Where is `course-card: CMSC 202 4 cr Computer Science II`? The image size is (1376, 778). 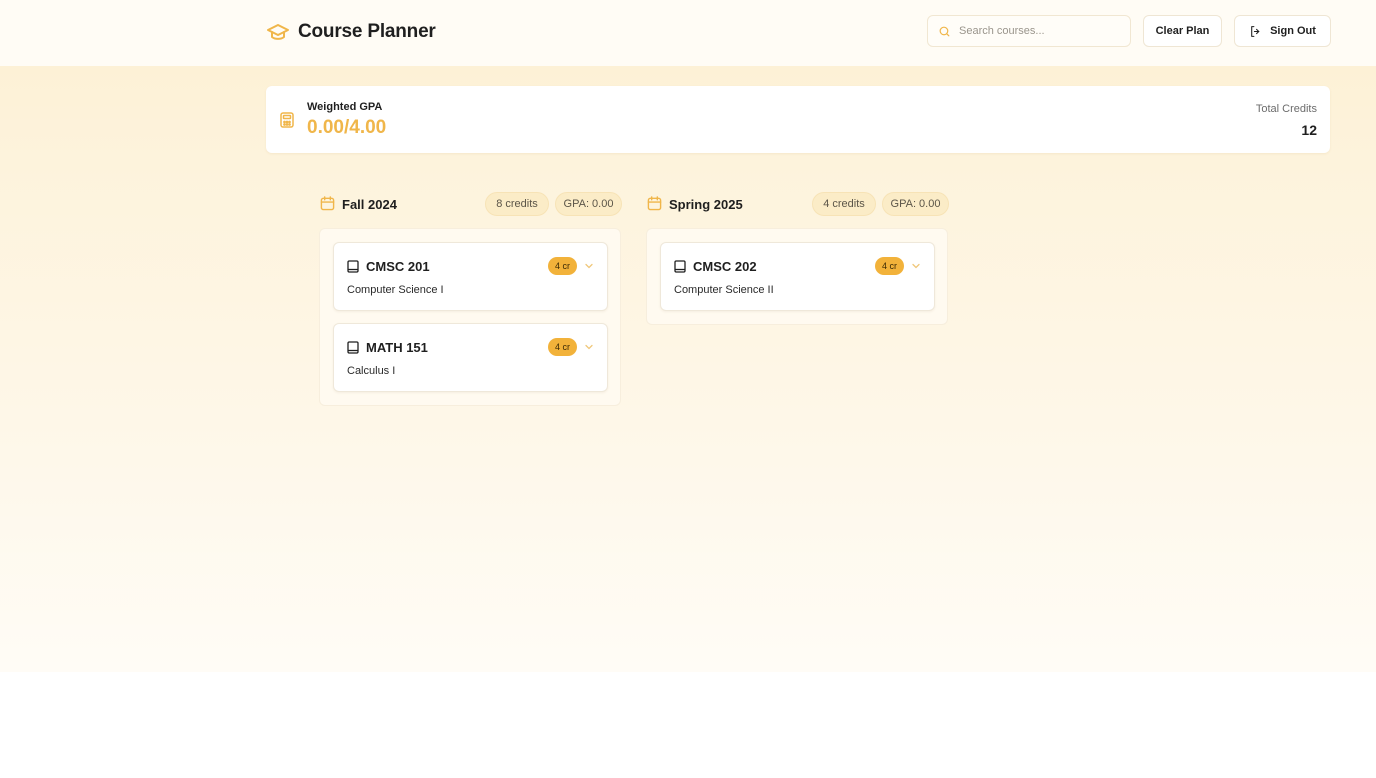
course-card: CMSC 202 4 cr Computer Science II is located at coordinates (797, 276).